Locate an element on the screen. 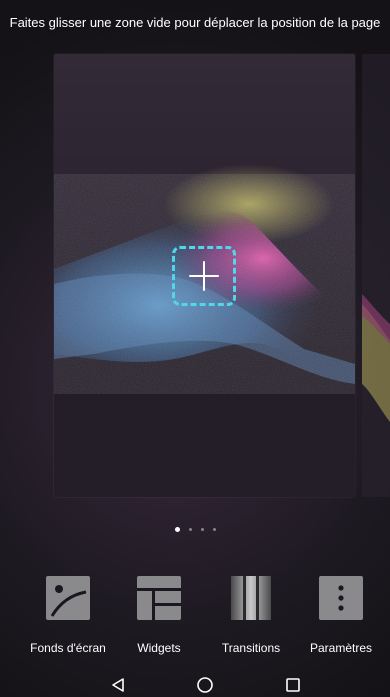 The image size is (390, 697). next-wallpaper-image is located at coordinates (376, 275).